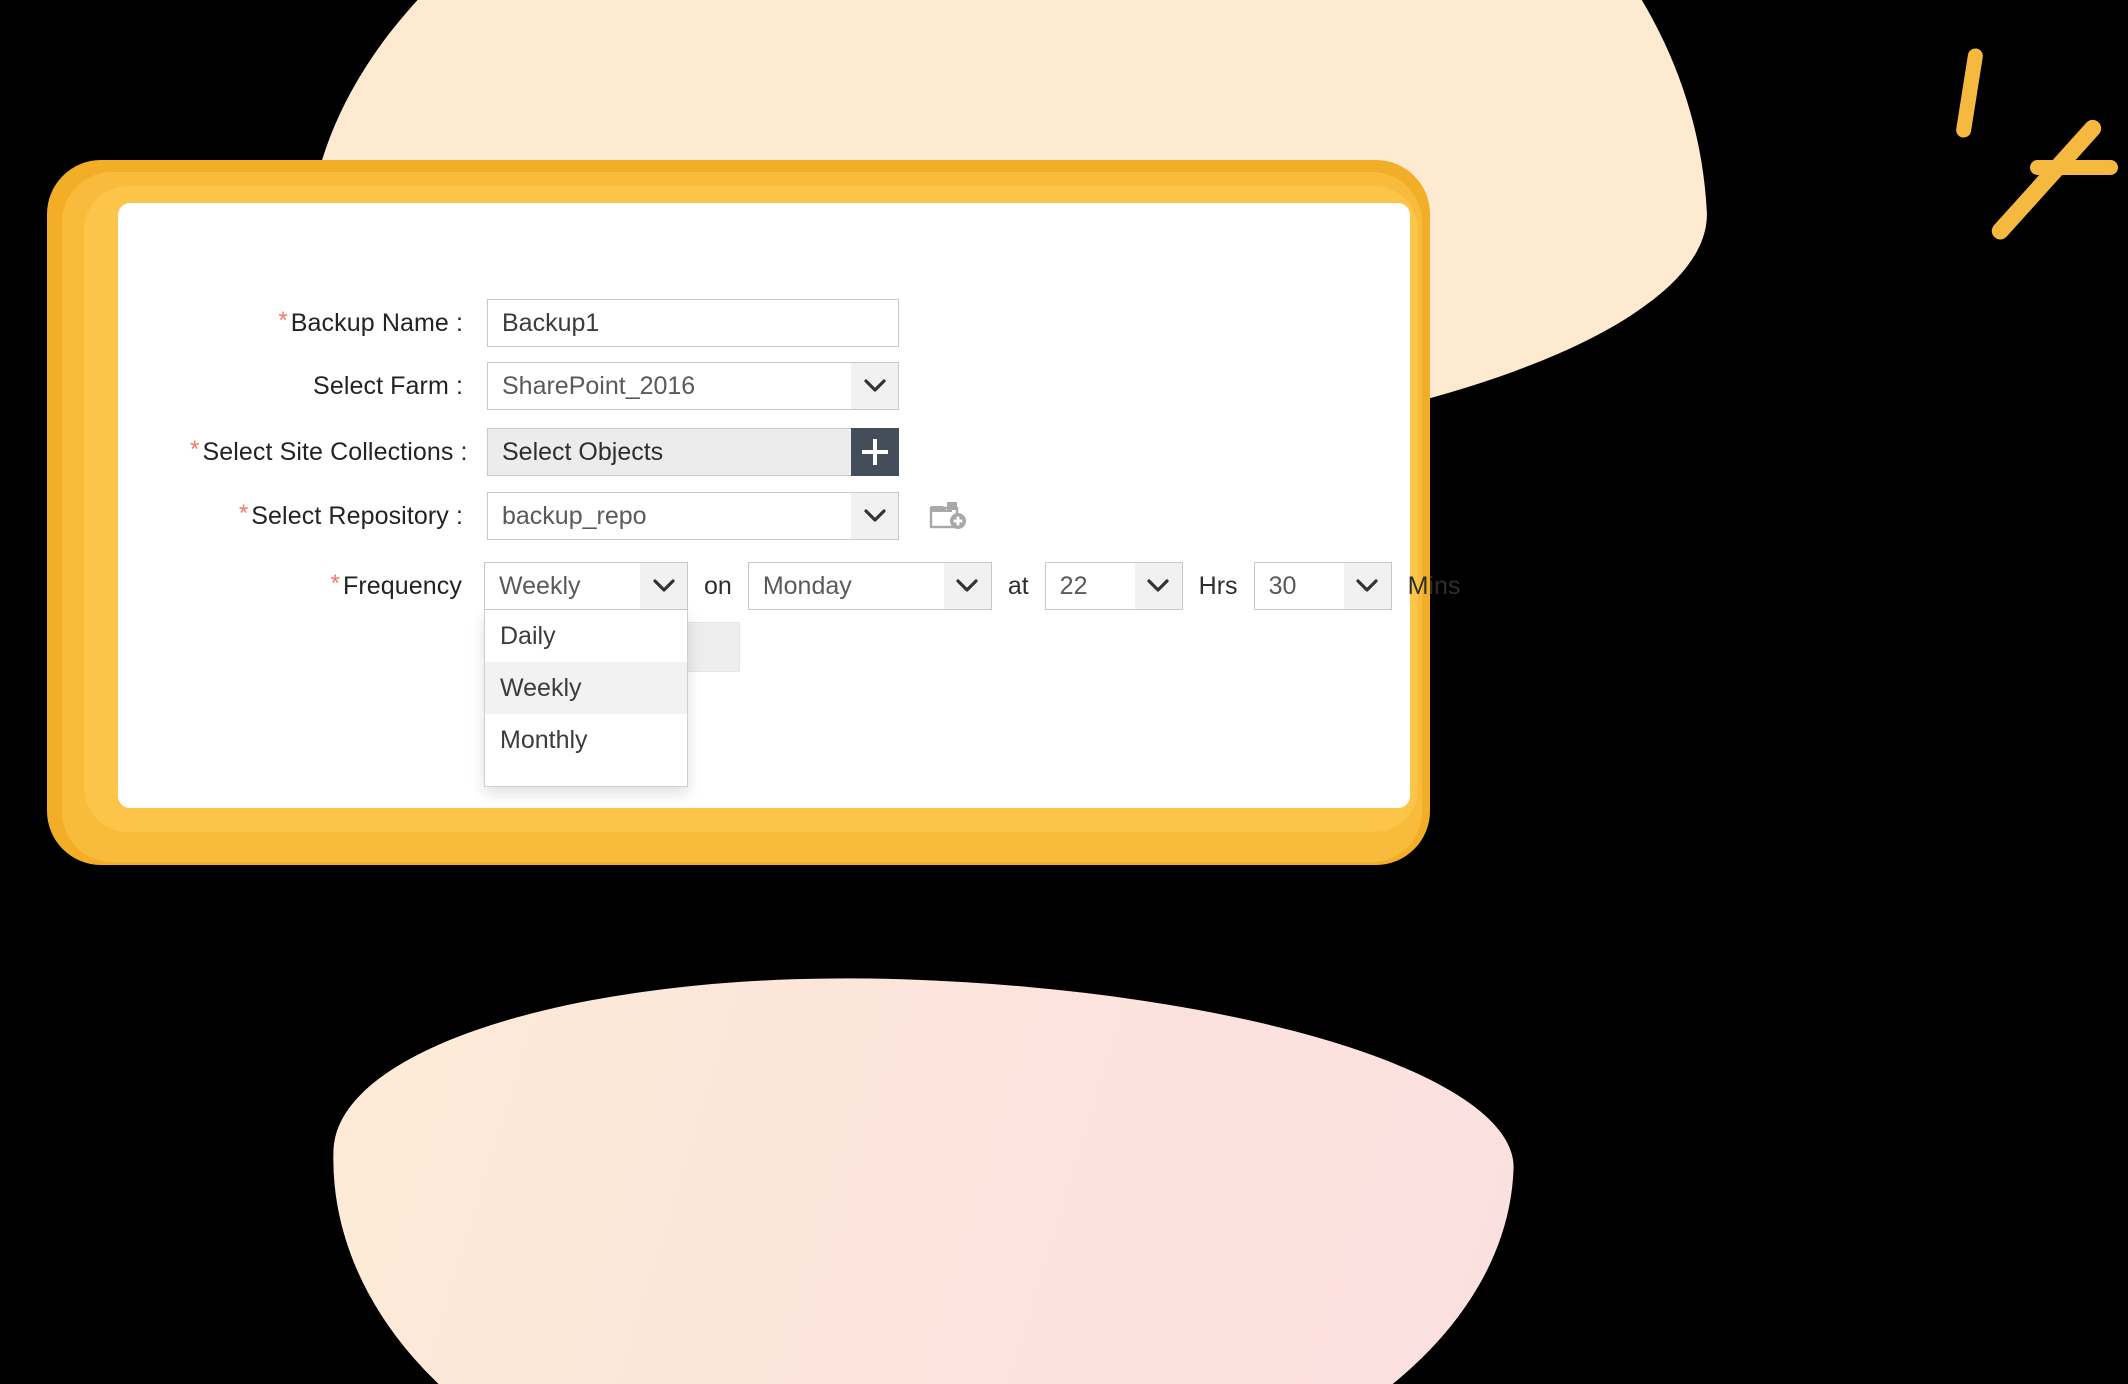  I want to click on frequency-dropdown-list: Daily Weekly Monthly, so click(586, 698).